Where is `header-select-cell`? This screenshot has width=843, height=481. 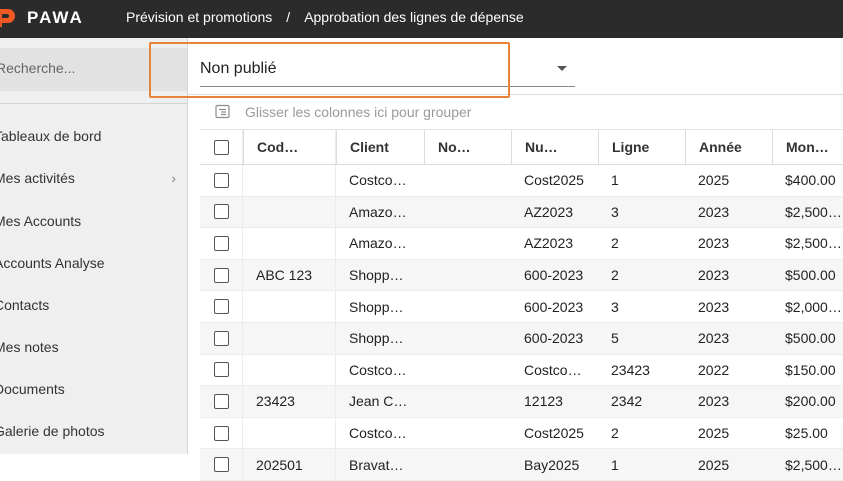
header-select-cell is located at coordinates (221, 147).